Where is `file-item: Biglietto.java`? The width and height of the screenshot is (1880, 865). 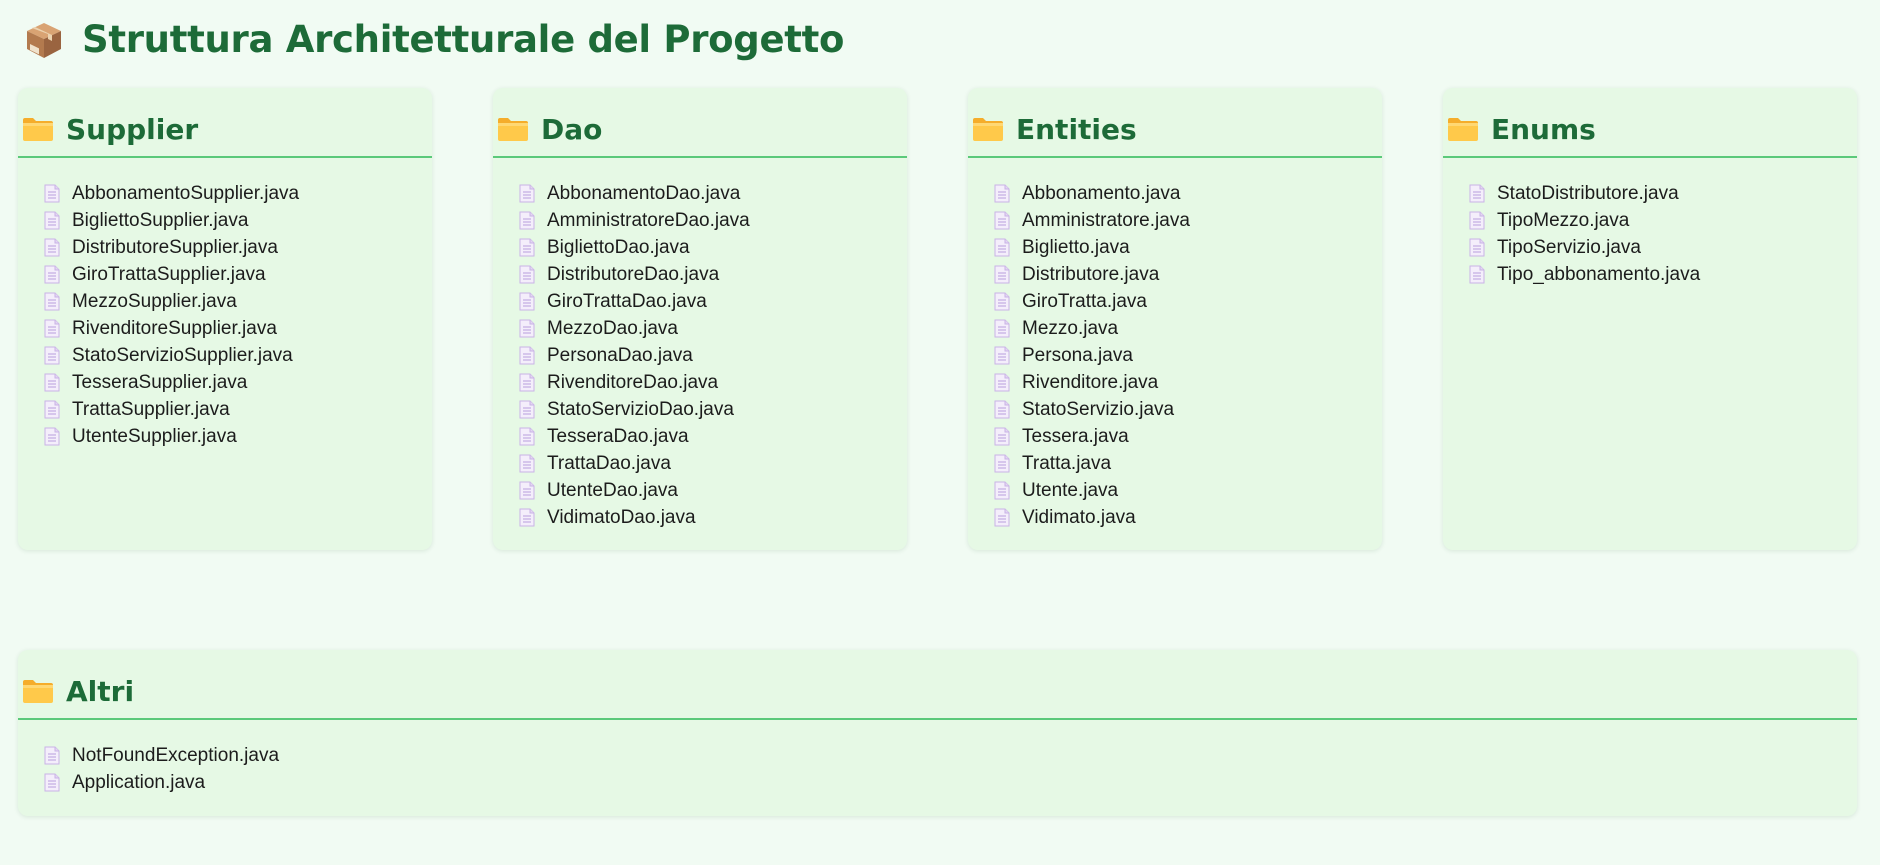 file-item: Biglietto.java is located at coordinates (1188, 247).